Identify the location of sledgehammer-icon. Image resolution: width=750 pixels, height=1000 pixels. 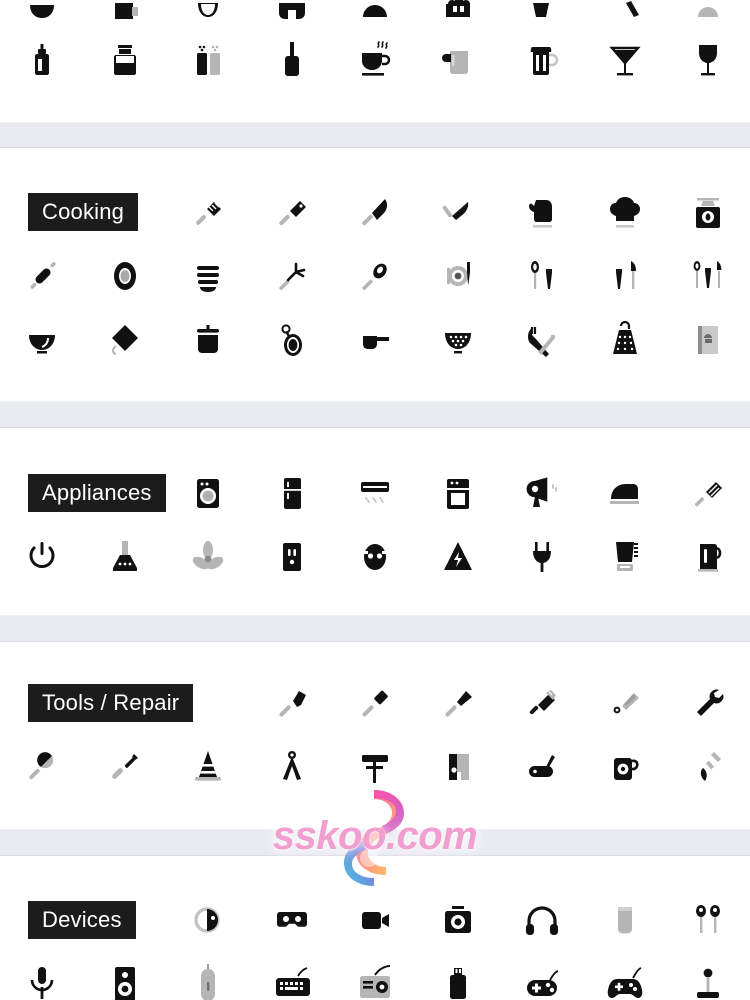
(459, 704).